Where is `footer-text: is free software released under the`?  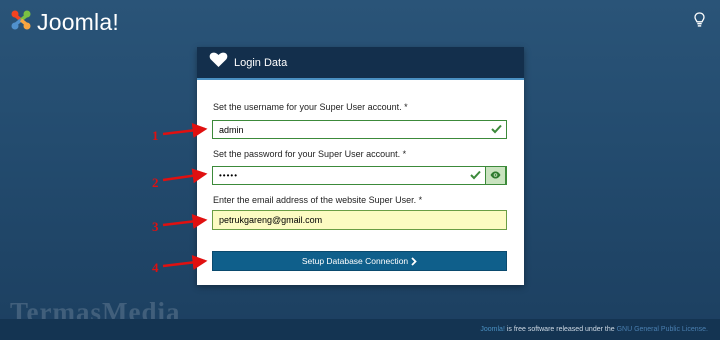 footer-text: is free software released under the is located at coordinates (560, 329).